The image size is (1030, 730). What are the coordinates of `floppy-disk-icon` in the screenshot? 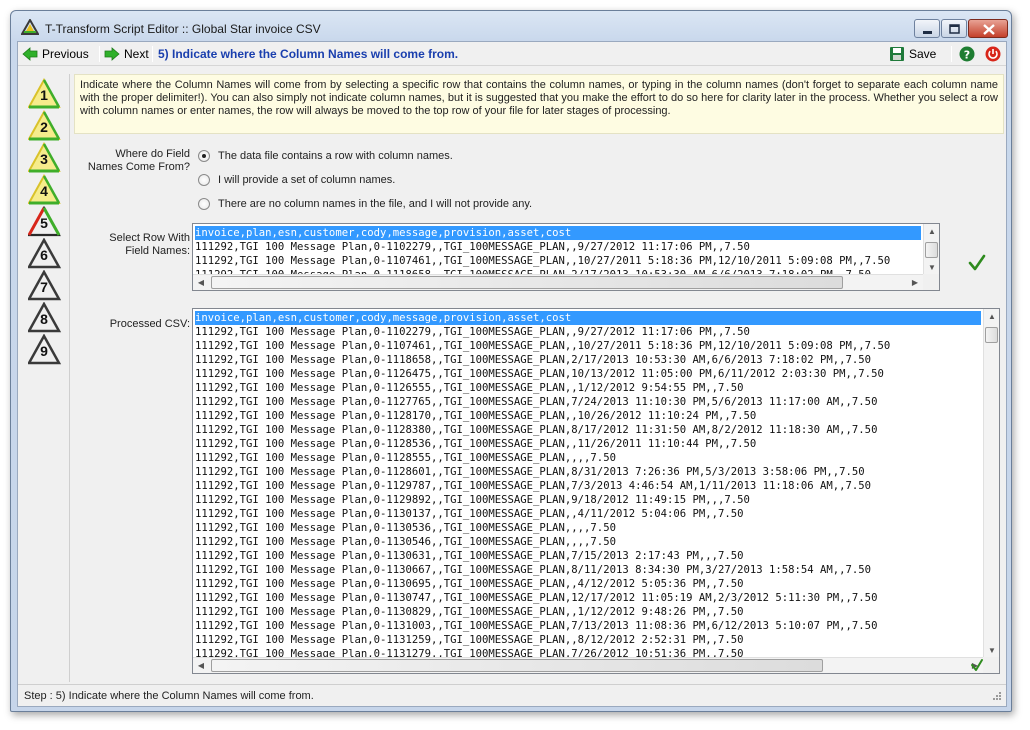 It's located at (897, 54).